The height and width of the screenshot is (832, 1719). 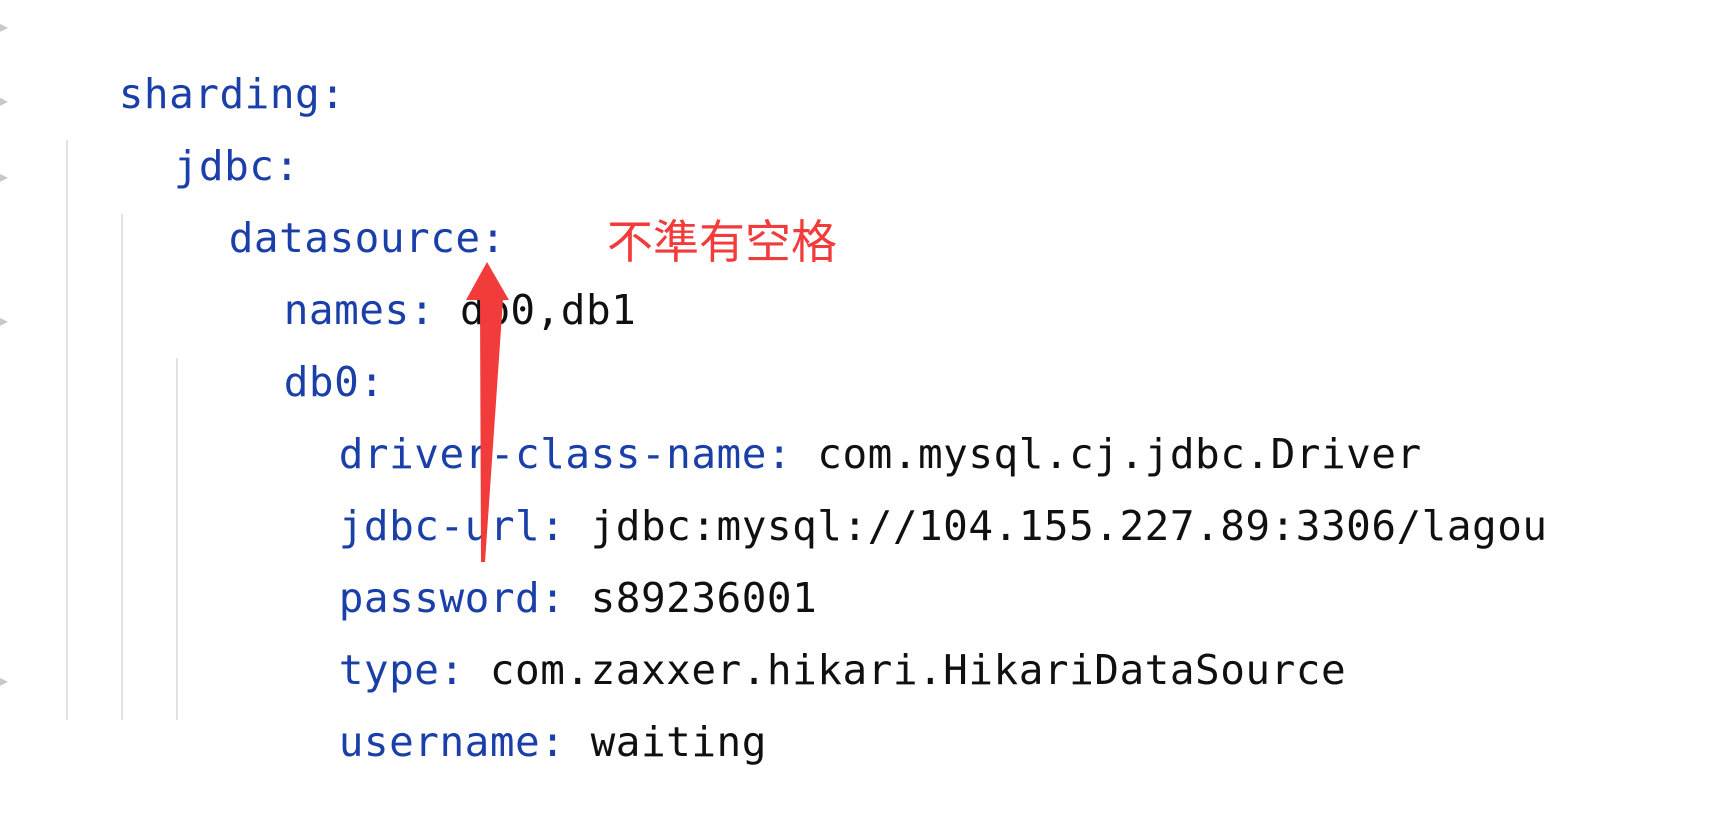 What do you see at coordinates (502, 709) in the screenshot?
I see `code-line: username: waiting` at bounding box center [502, 709].